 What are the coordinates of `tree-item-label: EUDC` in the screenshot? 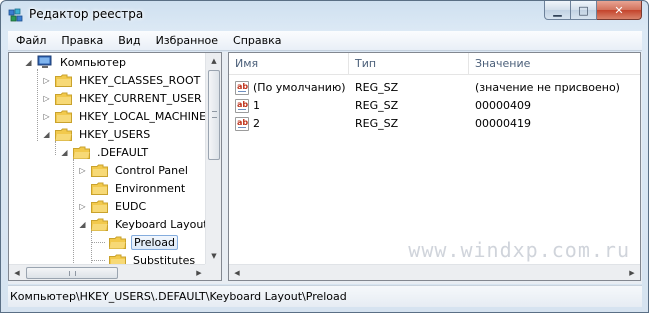 It's located at (131, 206).